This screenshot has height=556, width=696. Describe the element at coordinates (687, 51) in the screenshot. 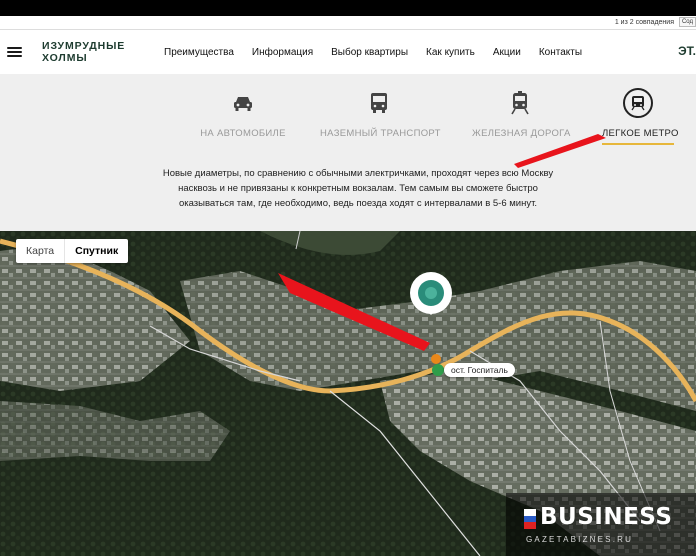

I see `header-right-text: ЭТ.` at that location.